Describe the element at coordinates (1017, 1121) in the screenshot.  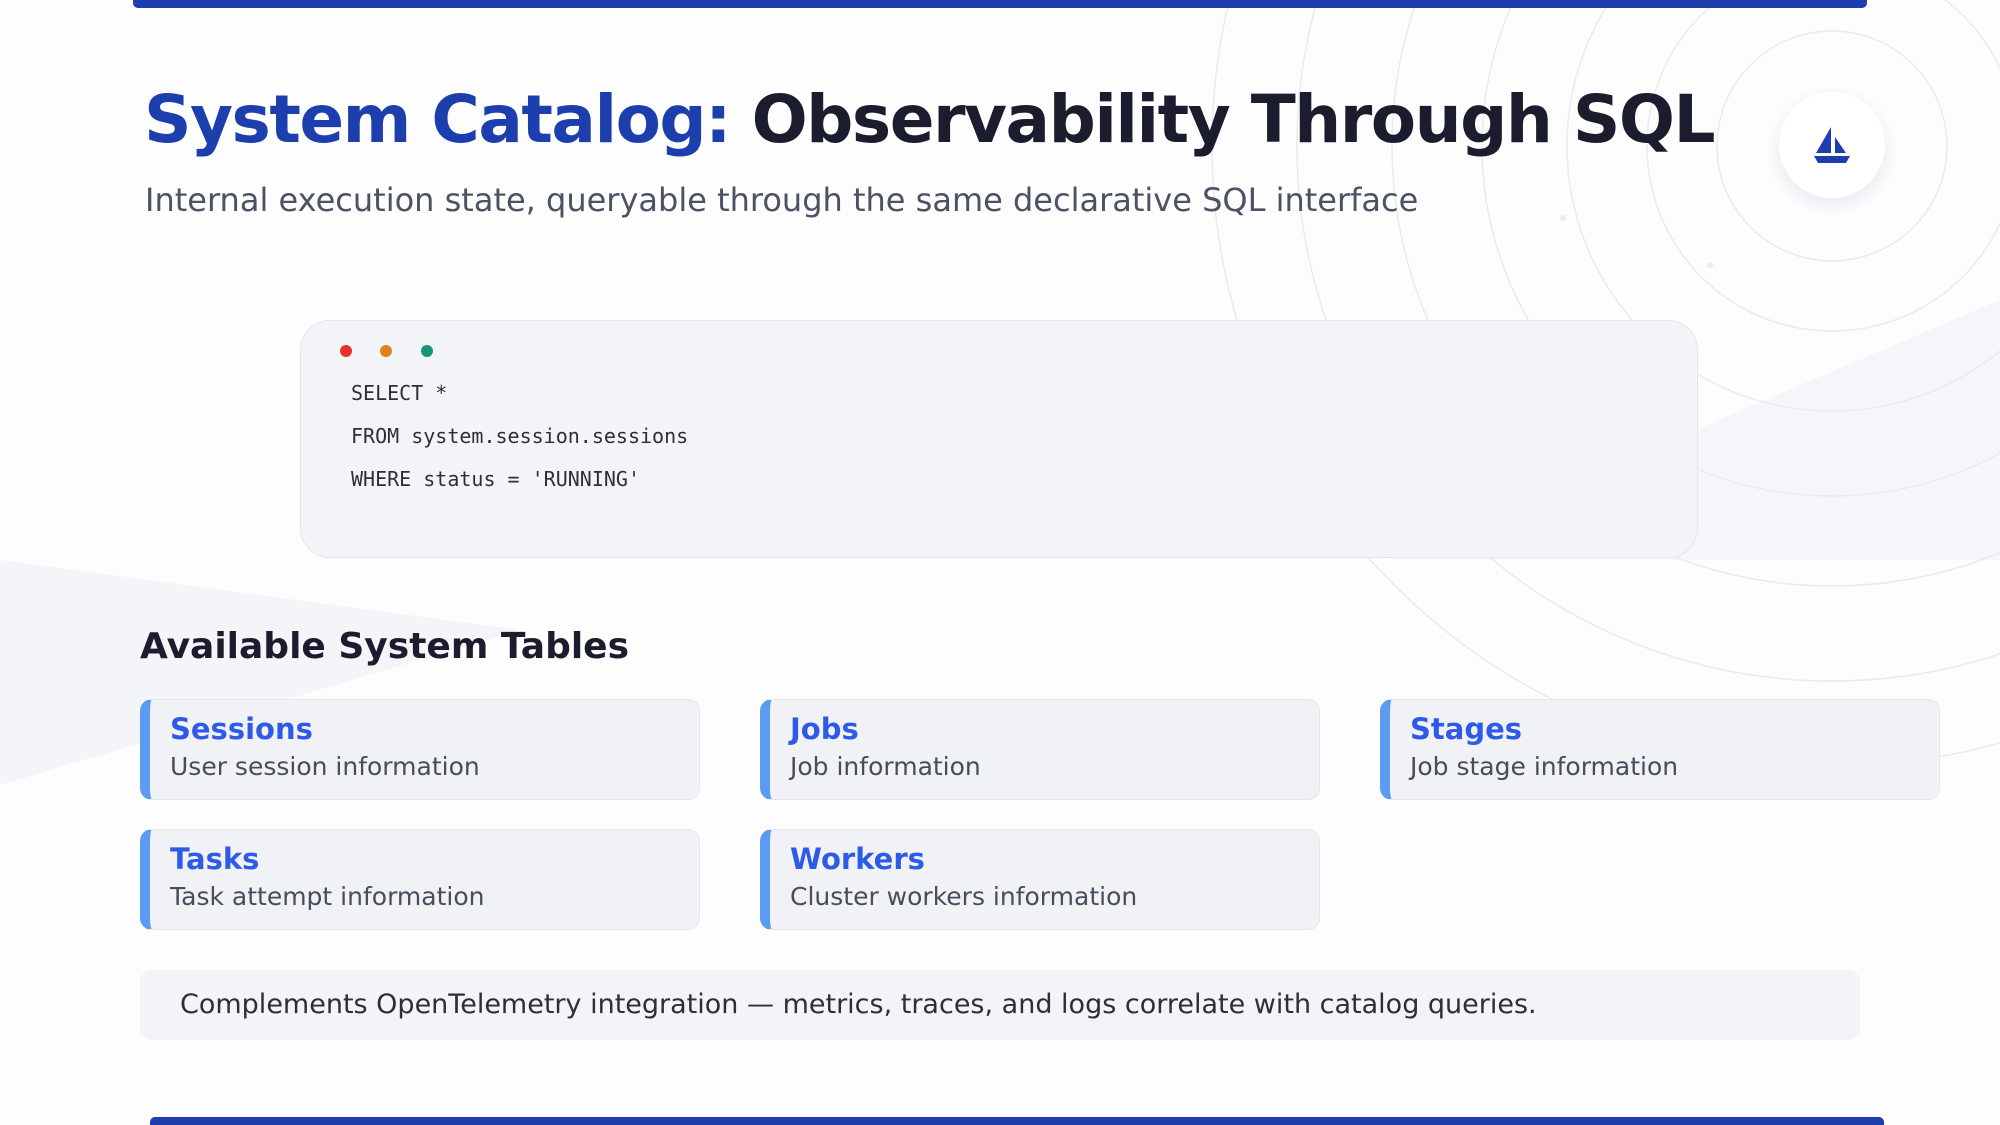
I see `bottom-accent-bar` at that location.